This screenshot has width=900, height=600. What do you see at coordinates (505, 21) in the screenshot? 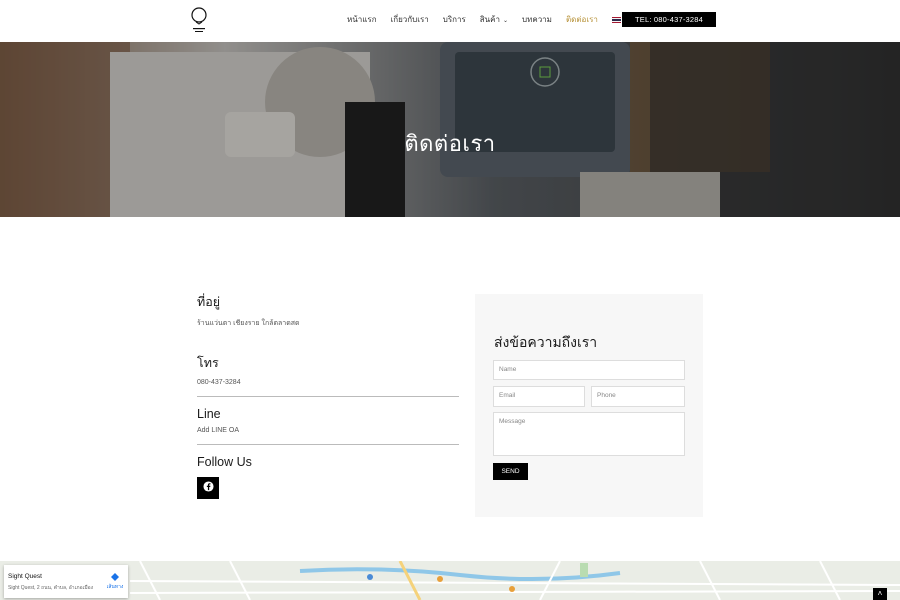
I see `chevron-down-icon: ⌄` at bounding box center [505, 21].